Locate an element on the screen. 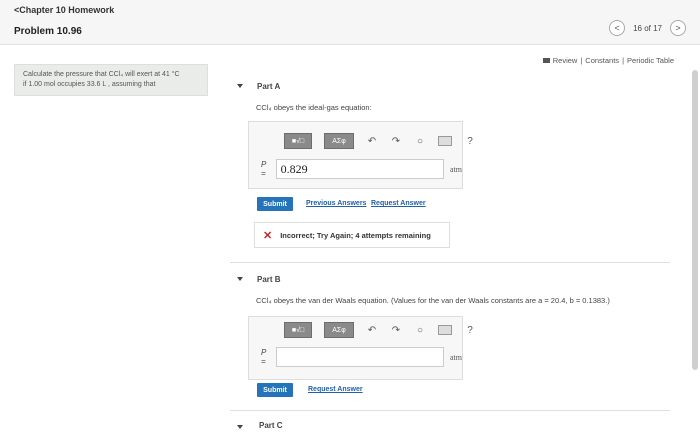 The height and width of the screenshot is (443, 700). review-link: Review is located at coordinates (565, 60).